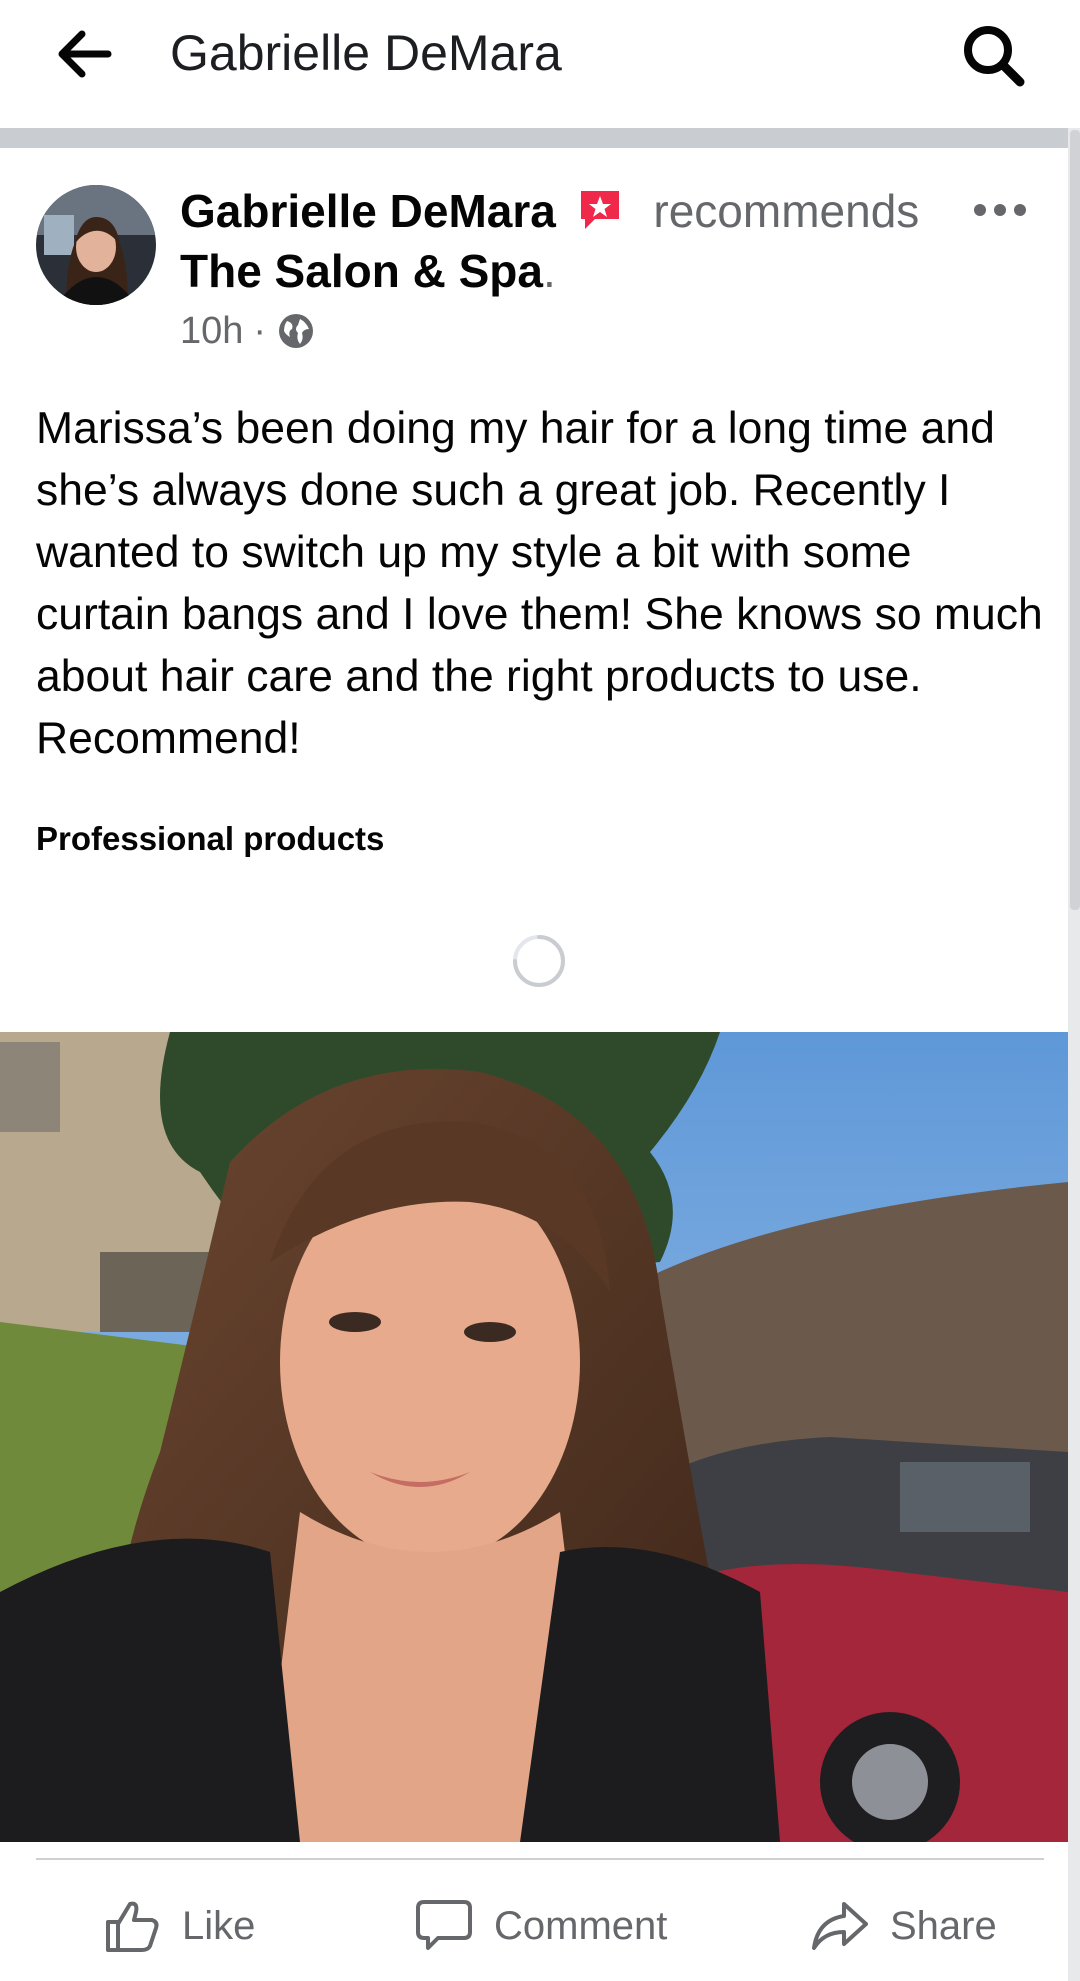  What do you see at coordinates (178, 1926) in the screenshot?
I see `like-button: Like` at bounding box center [178, 1926].